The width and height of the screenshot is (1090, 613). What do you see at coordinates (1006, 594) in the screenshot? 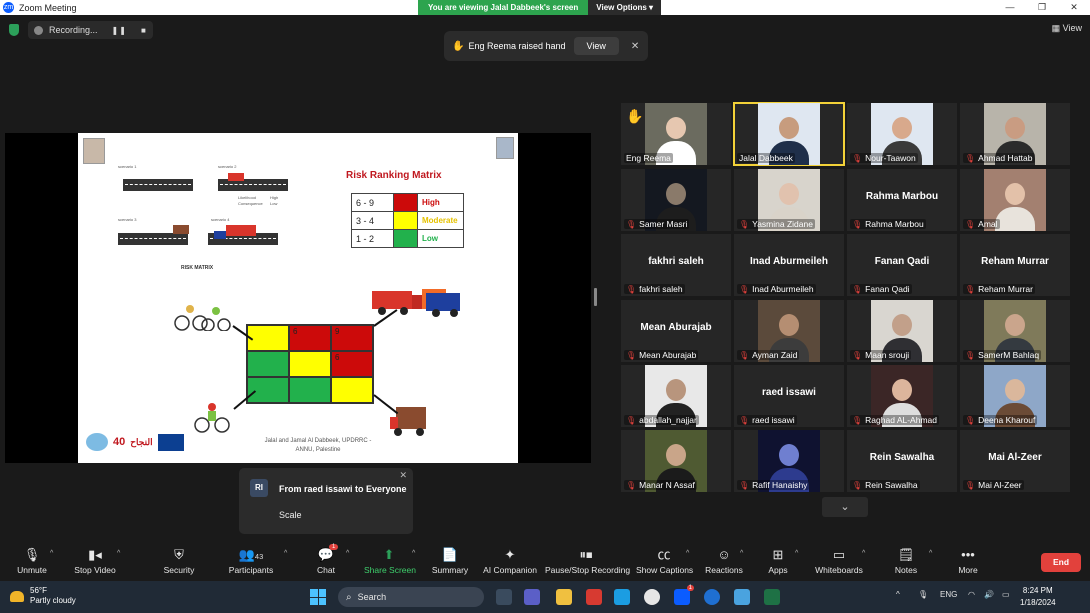
I see `battery-icon: ▭` at bounding box center [1006, 594].